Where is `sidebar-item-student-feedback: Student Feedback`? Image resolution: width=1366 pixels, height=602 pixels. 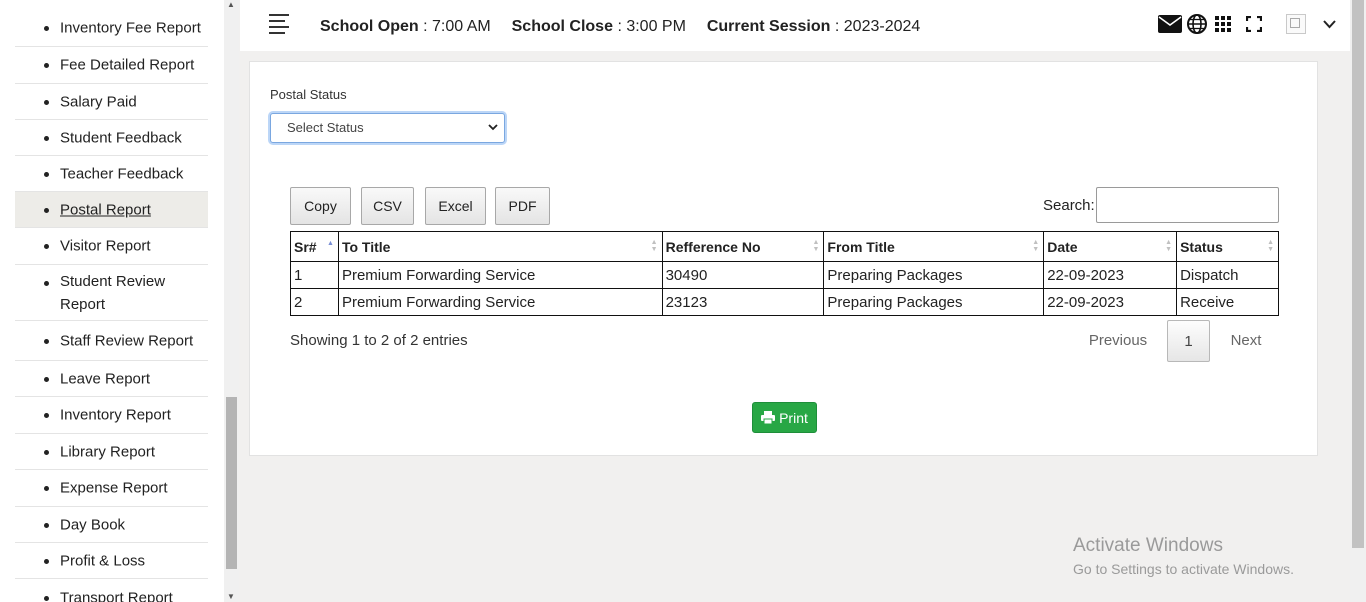 sidebar-item-student-feedback: Student Feedback is located at coordinates (111, 138).